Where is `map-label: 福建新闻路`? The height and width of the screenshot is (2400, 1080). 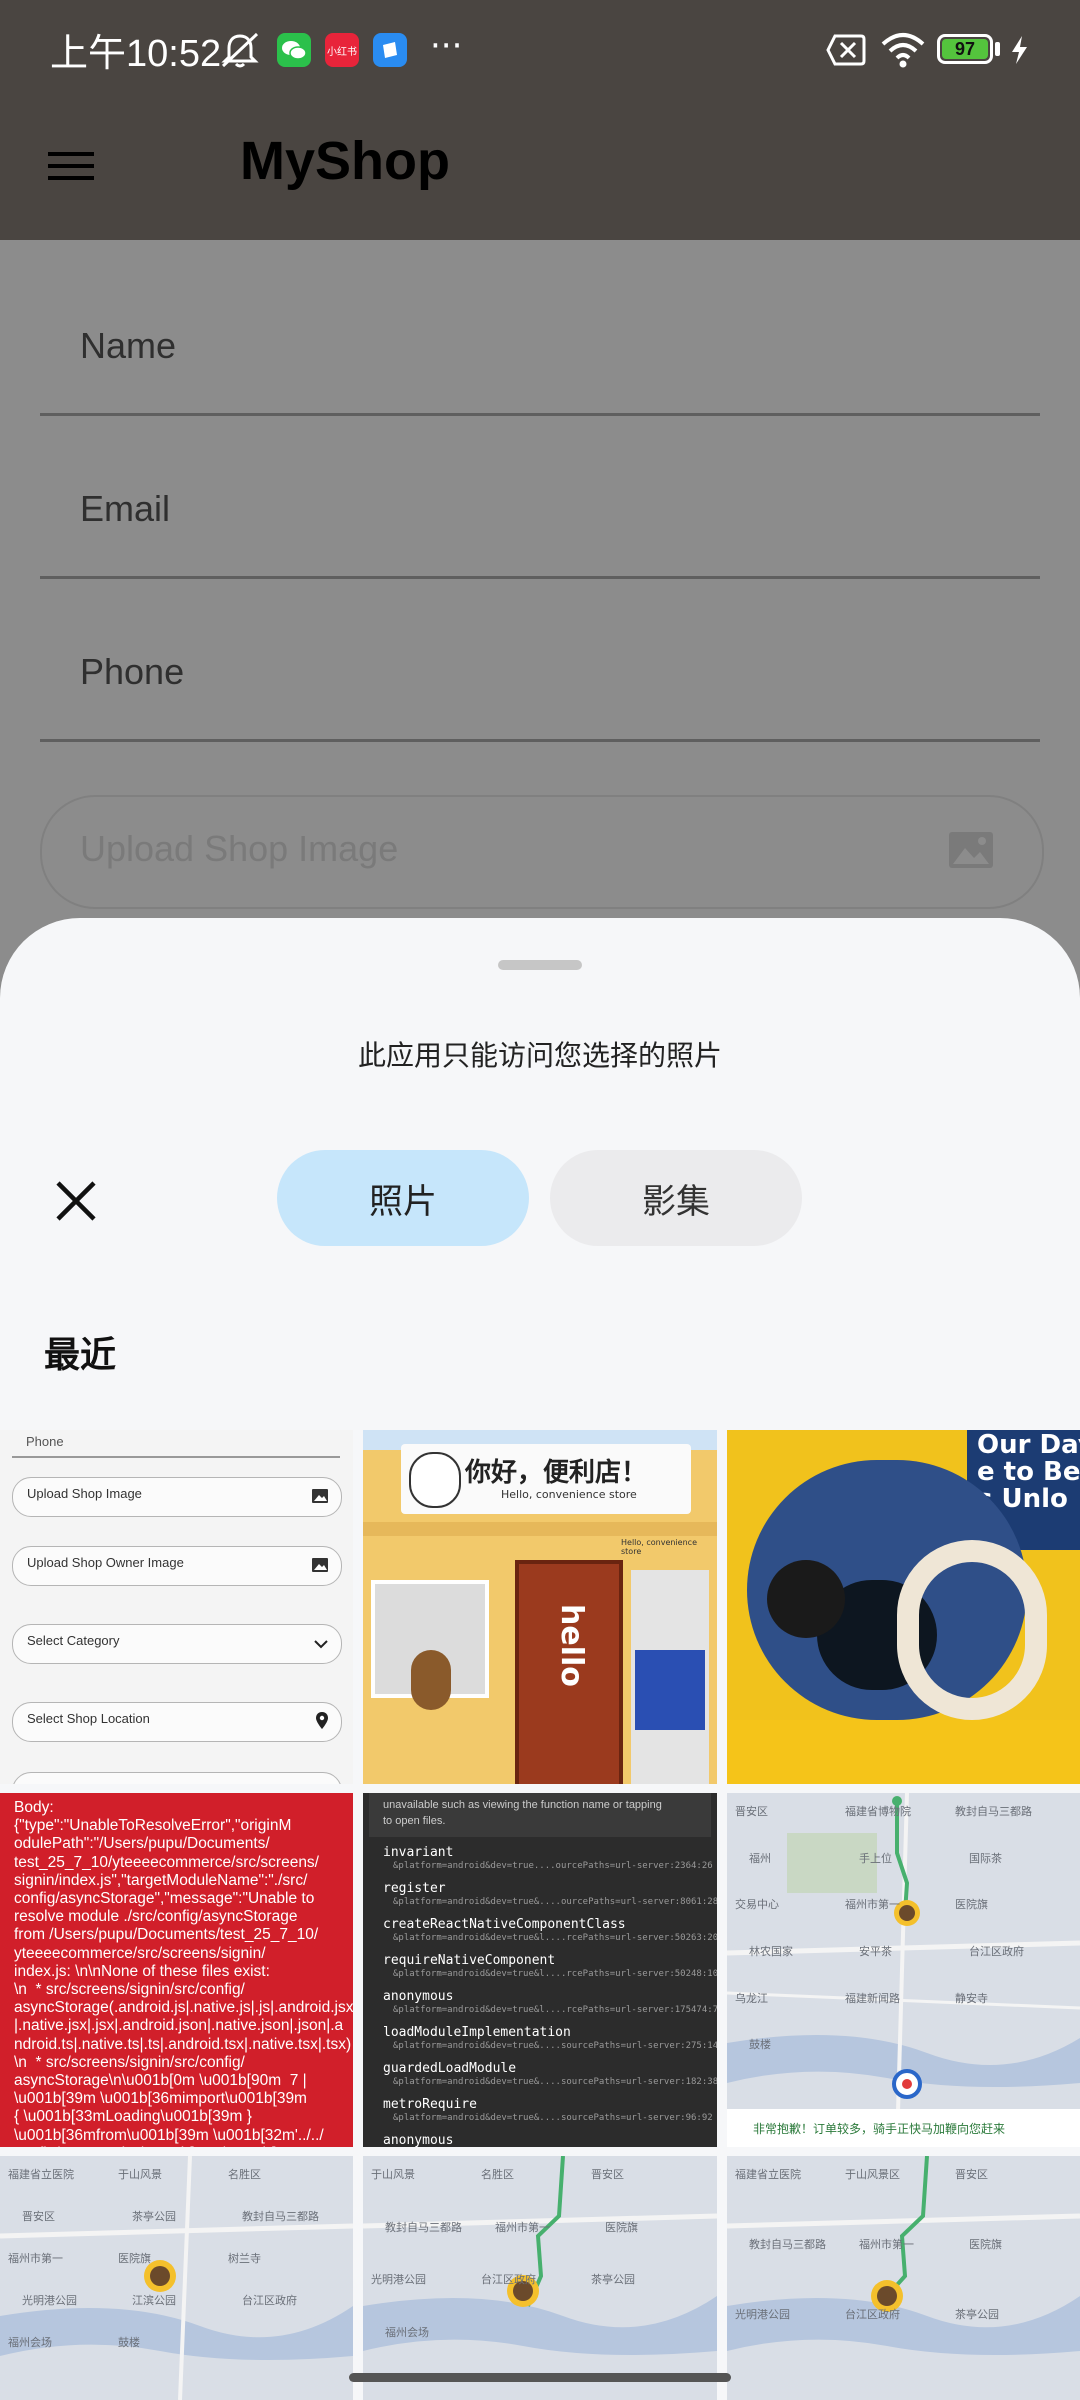 map-label: 福建新闻路 is located at coordinates (872, 1998).